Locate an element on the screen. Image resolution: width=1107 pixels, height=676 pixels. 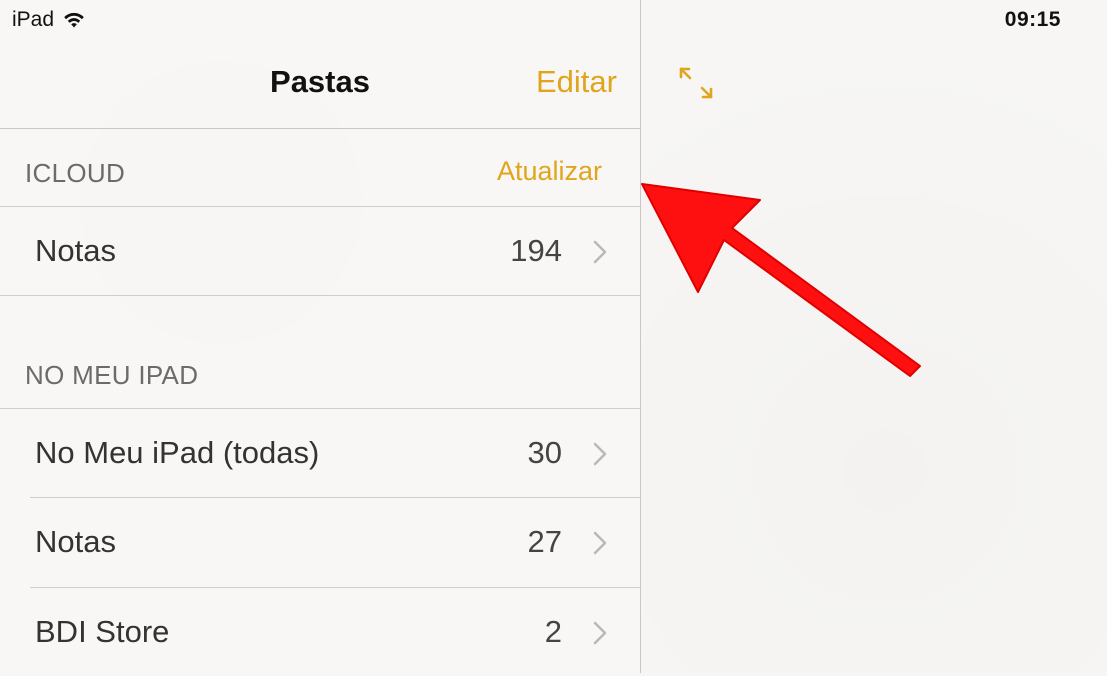
folder-row-bdi-store: BDI Store 2 is located at coordinates (320, 632).